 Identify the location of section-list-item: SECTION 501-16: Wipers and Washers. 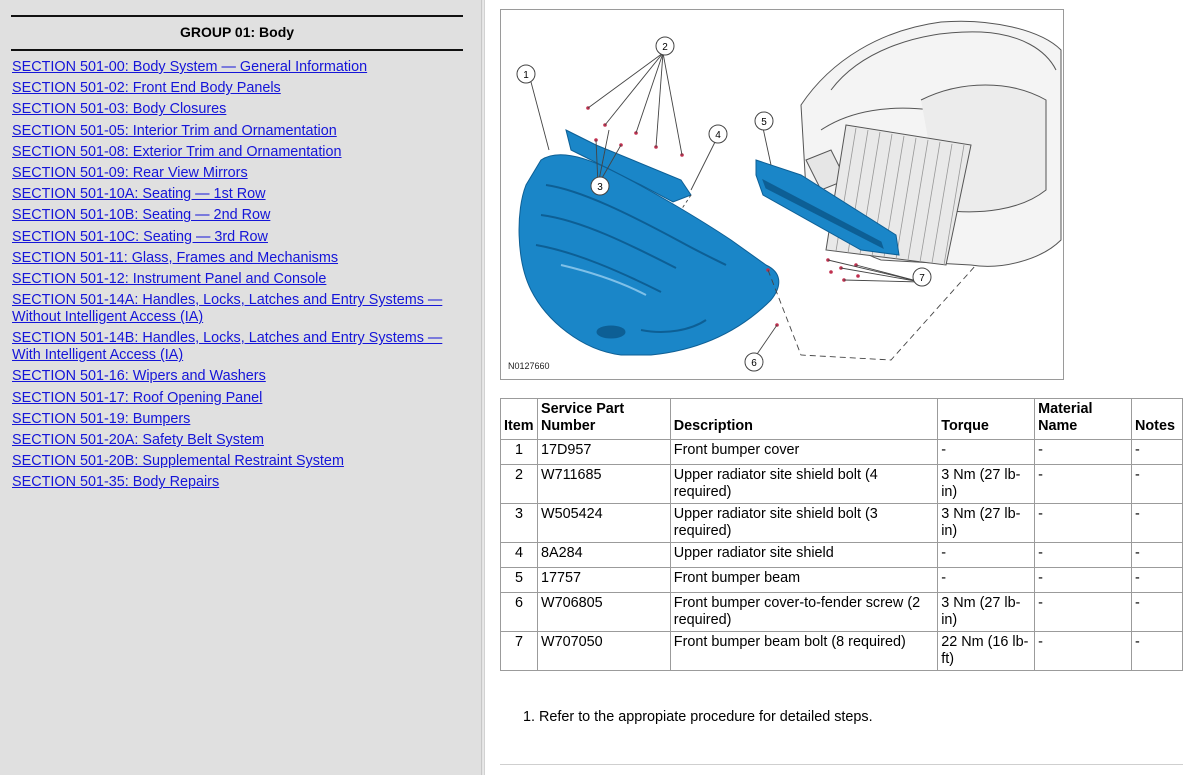
(237, 376).